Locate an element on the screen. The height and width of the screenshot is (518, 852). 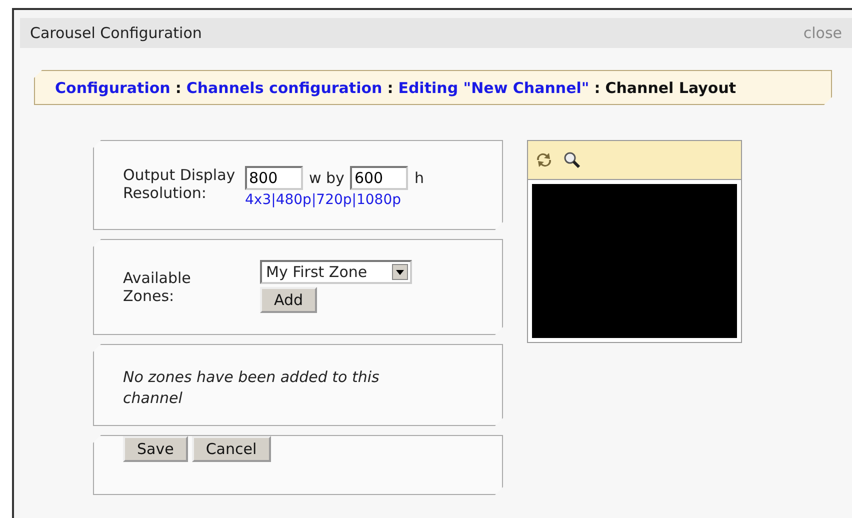
preset-link: 1080p is located at coordinates (378, 200).